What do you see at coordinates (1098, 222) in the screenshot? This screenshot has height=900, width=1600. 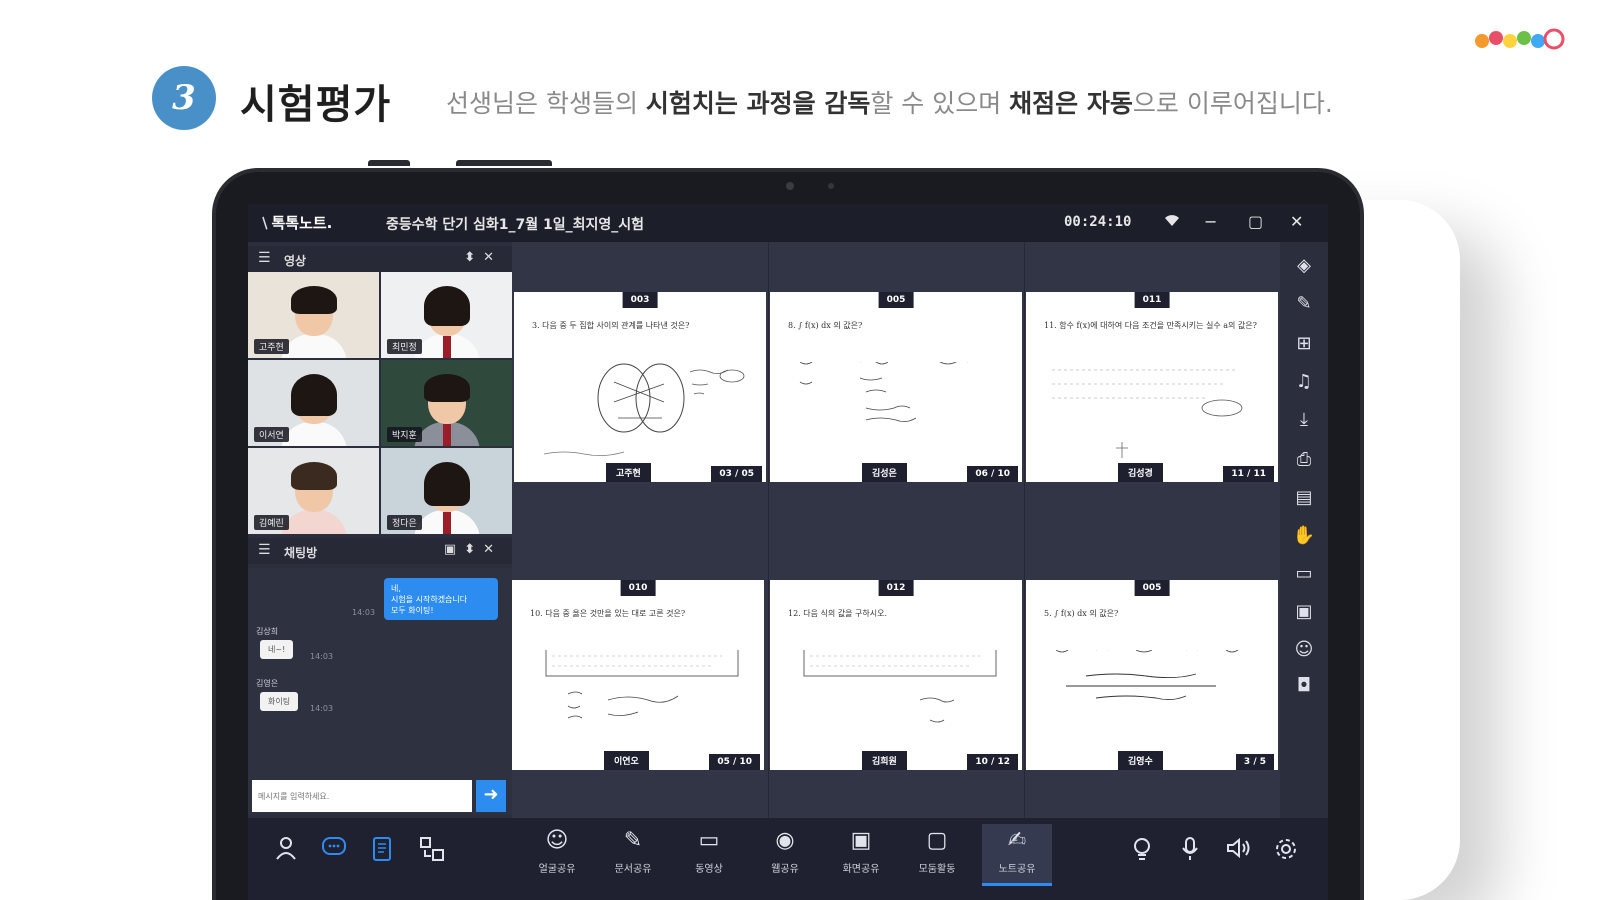 I see `session-timer: 00:24:10` at bounding box center [1098, 222].